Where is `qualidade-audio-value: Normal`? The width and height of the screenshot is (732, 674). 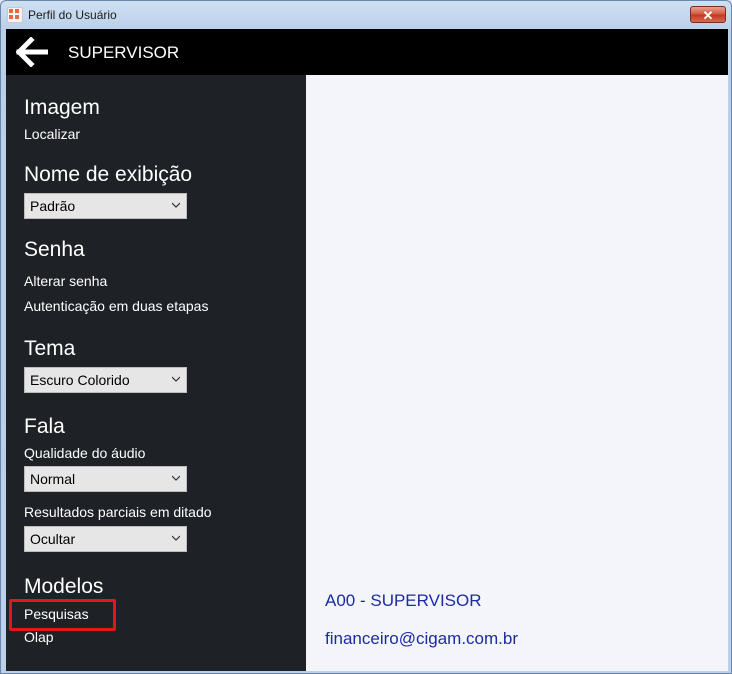
qualidade-audio-value: Normal is located at coordinates (53, 479).